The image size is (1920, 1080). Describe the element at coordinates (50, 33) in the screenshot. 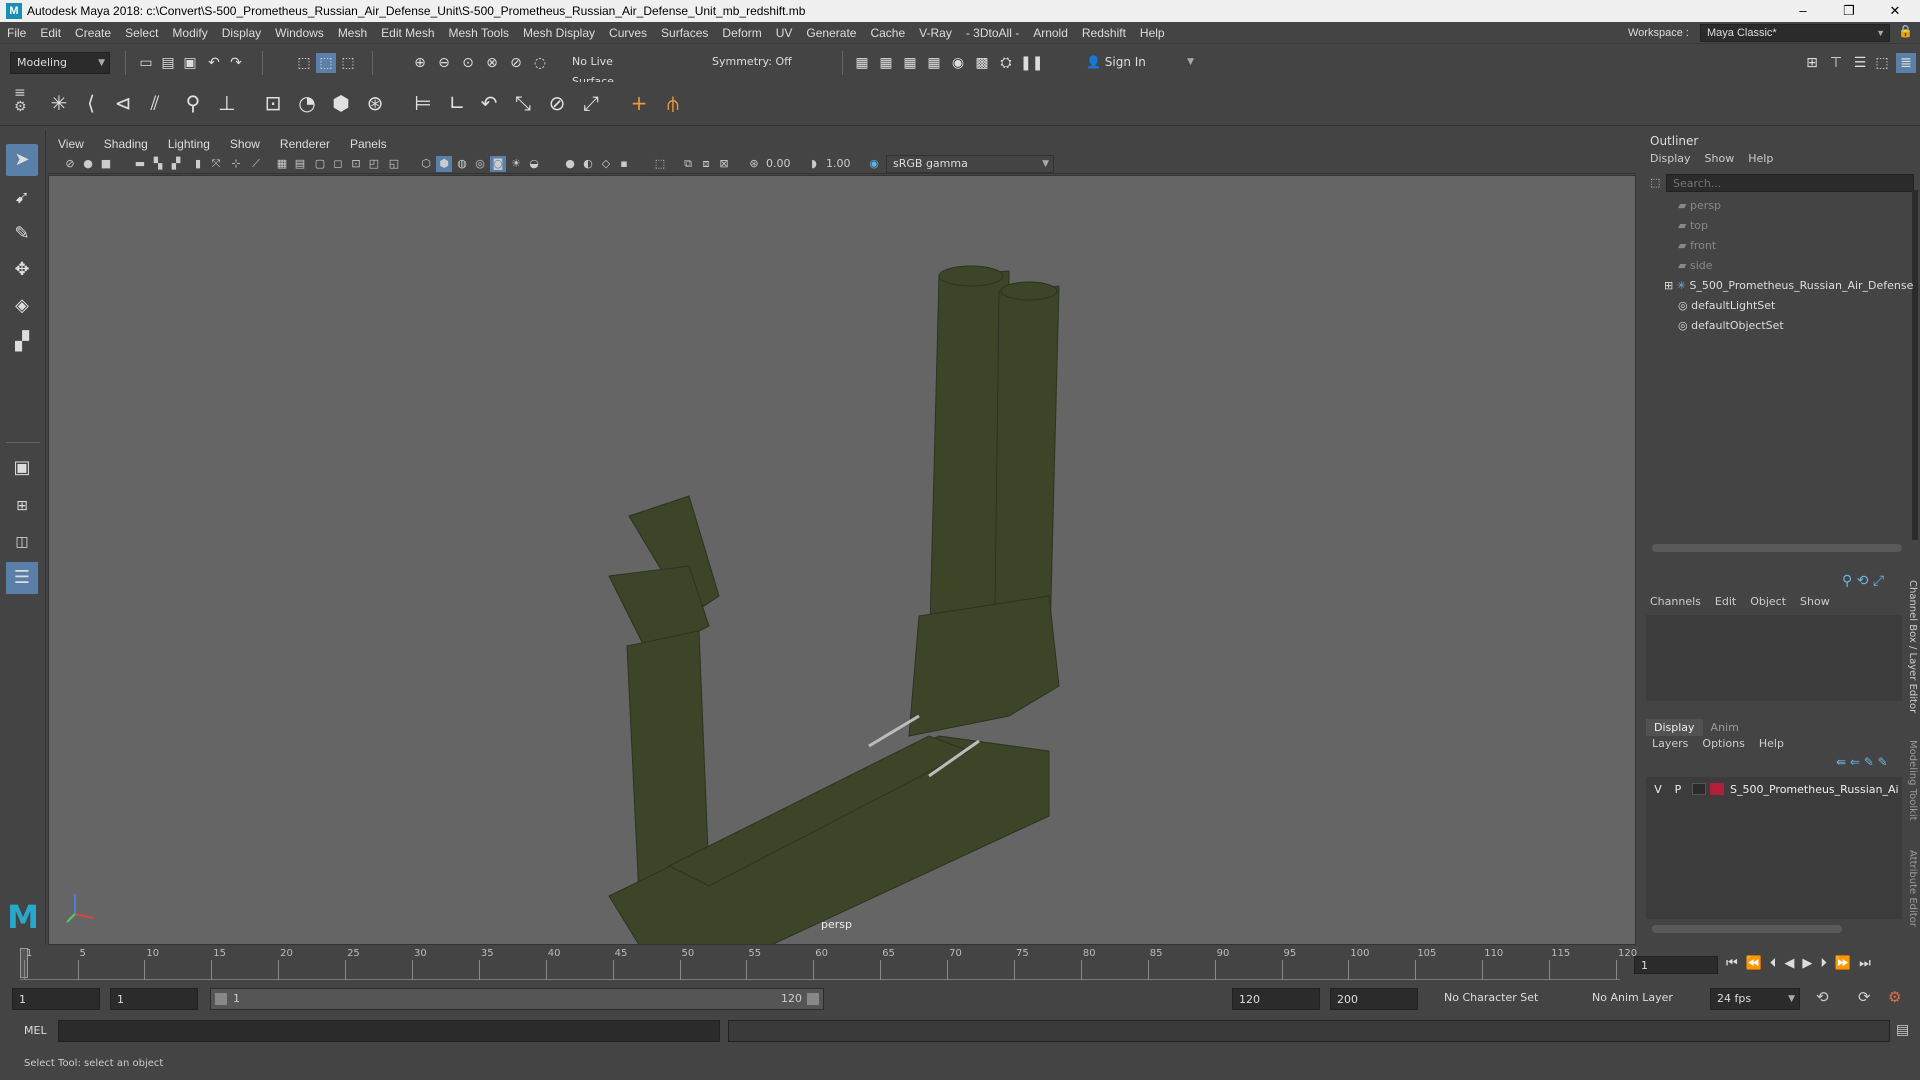

I see `menu-edit: Edit` at that location.